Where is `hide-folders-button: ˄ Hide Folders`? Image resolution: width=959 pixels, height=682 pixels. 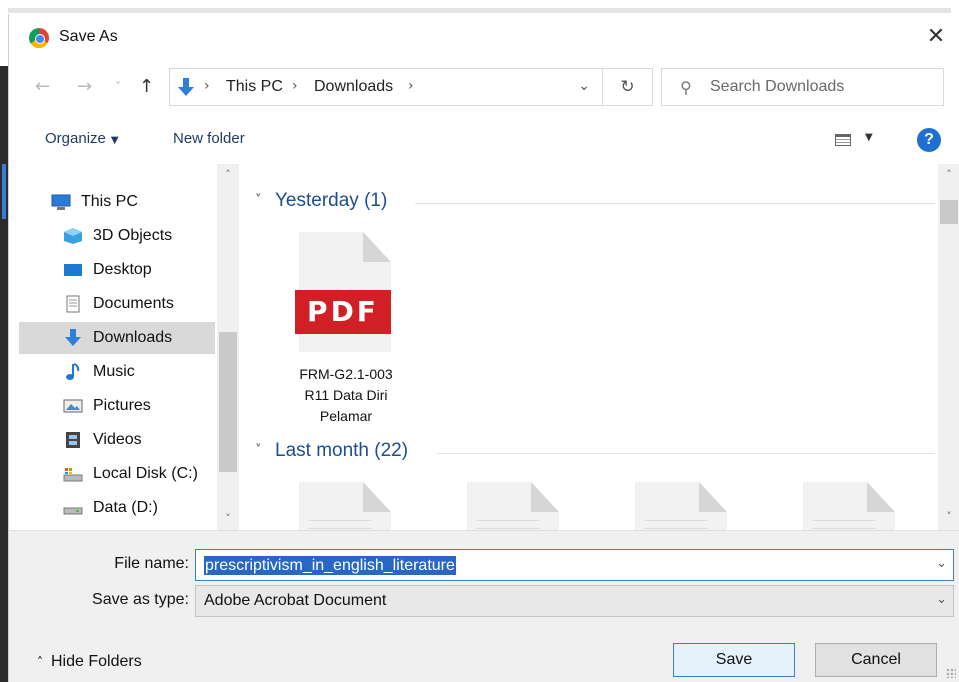
hide-folders-button: ˄ Hide Folders is located at coordinates (89, 662).